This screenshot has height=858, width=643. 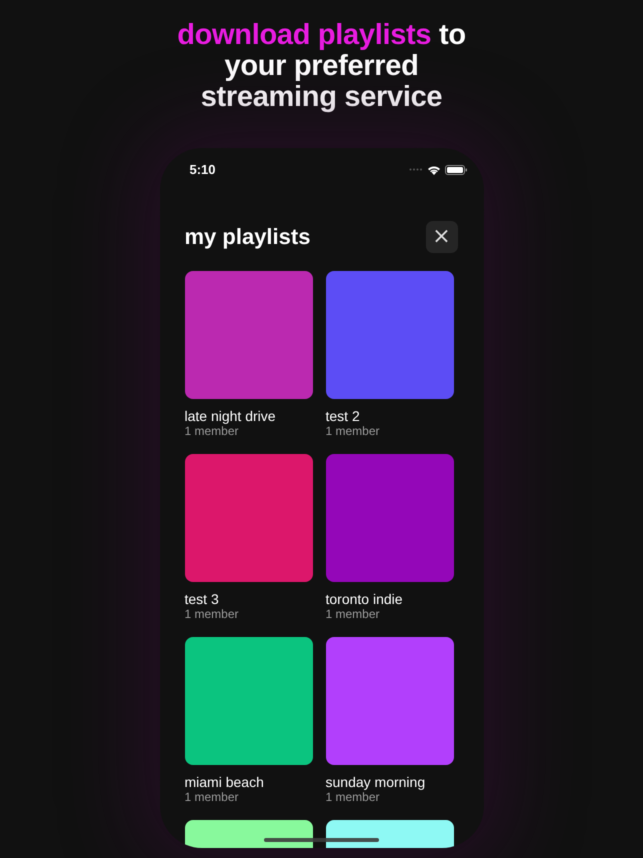 I want to click on screen-title: my playlists, so click(x=247, y=237).